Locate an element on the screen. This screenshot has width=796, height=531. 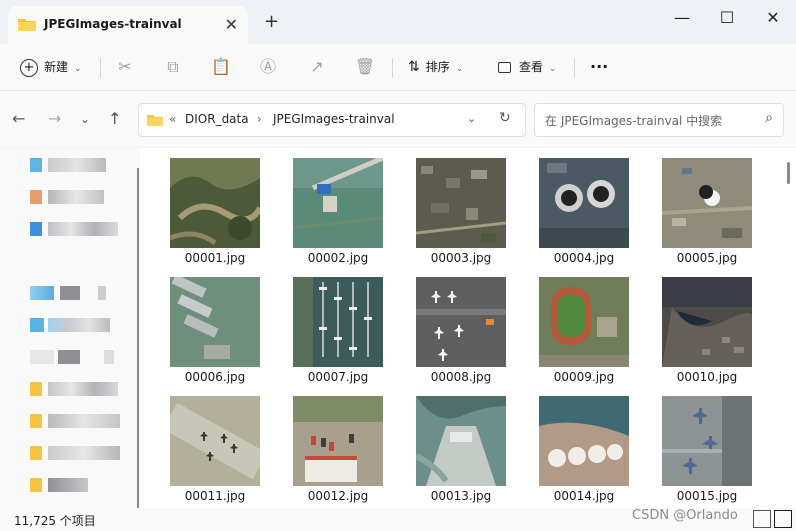
file-name: 00006.jpg is located at coordinates (215, 377).